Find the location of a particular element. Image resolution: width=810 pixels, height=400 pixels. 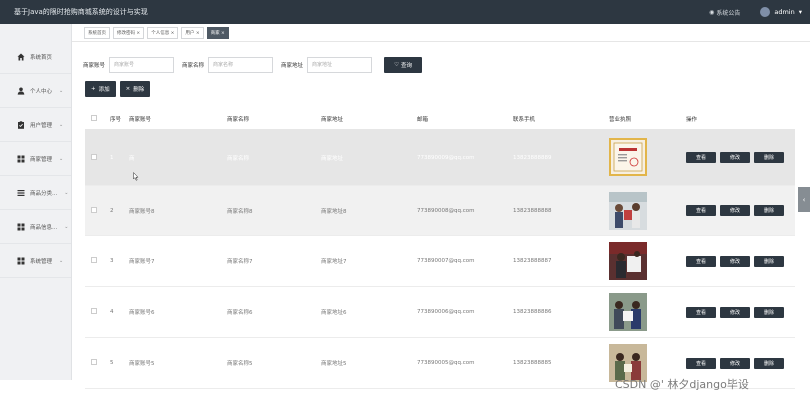

user-menu: admin ▾ is located at coordinates (781, 12).